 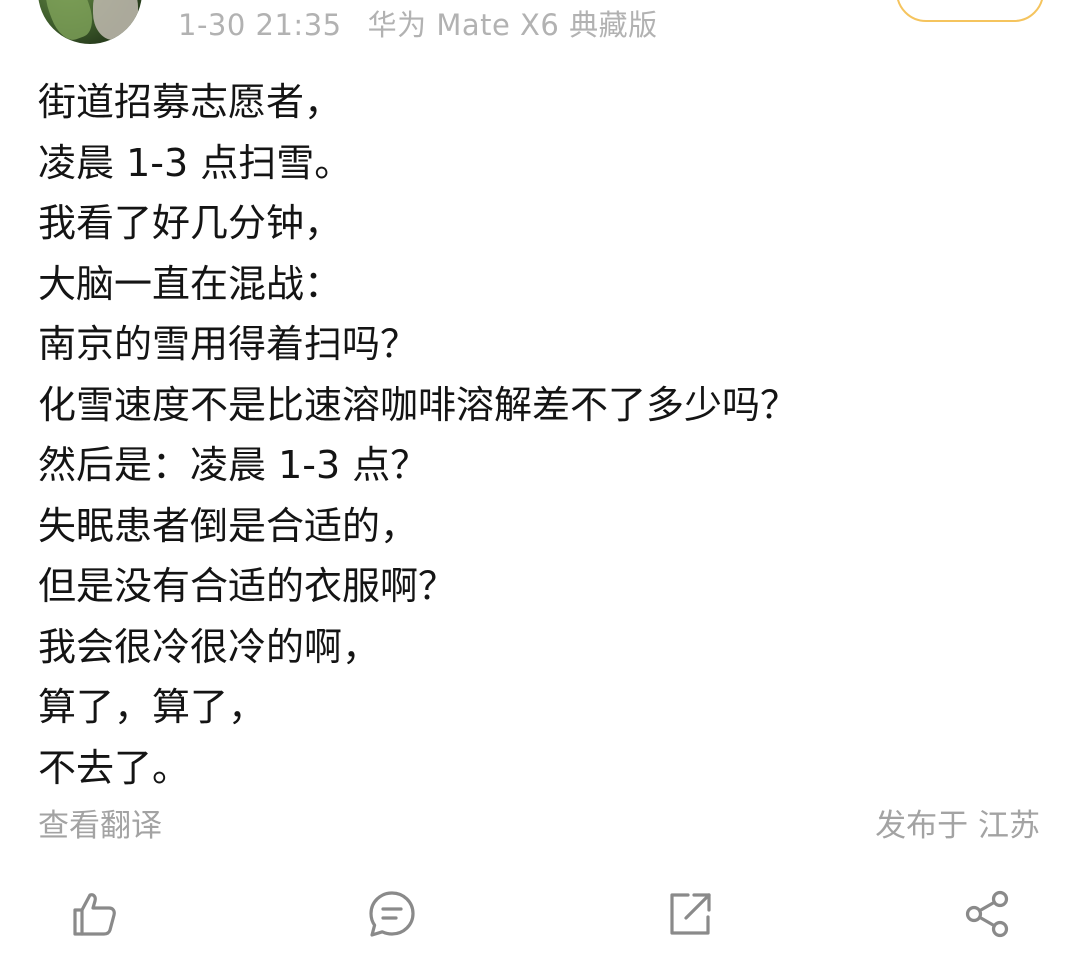 What do you see at coordinates (970, 11) in the screenshot?
I see `follow-button` at bounding box center [970, 11].